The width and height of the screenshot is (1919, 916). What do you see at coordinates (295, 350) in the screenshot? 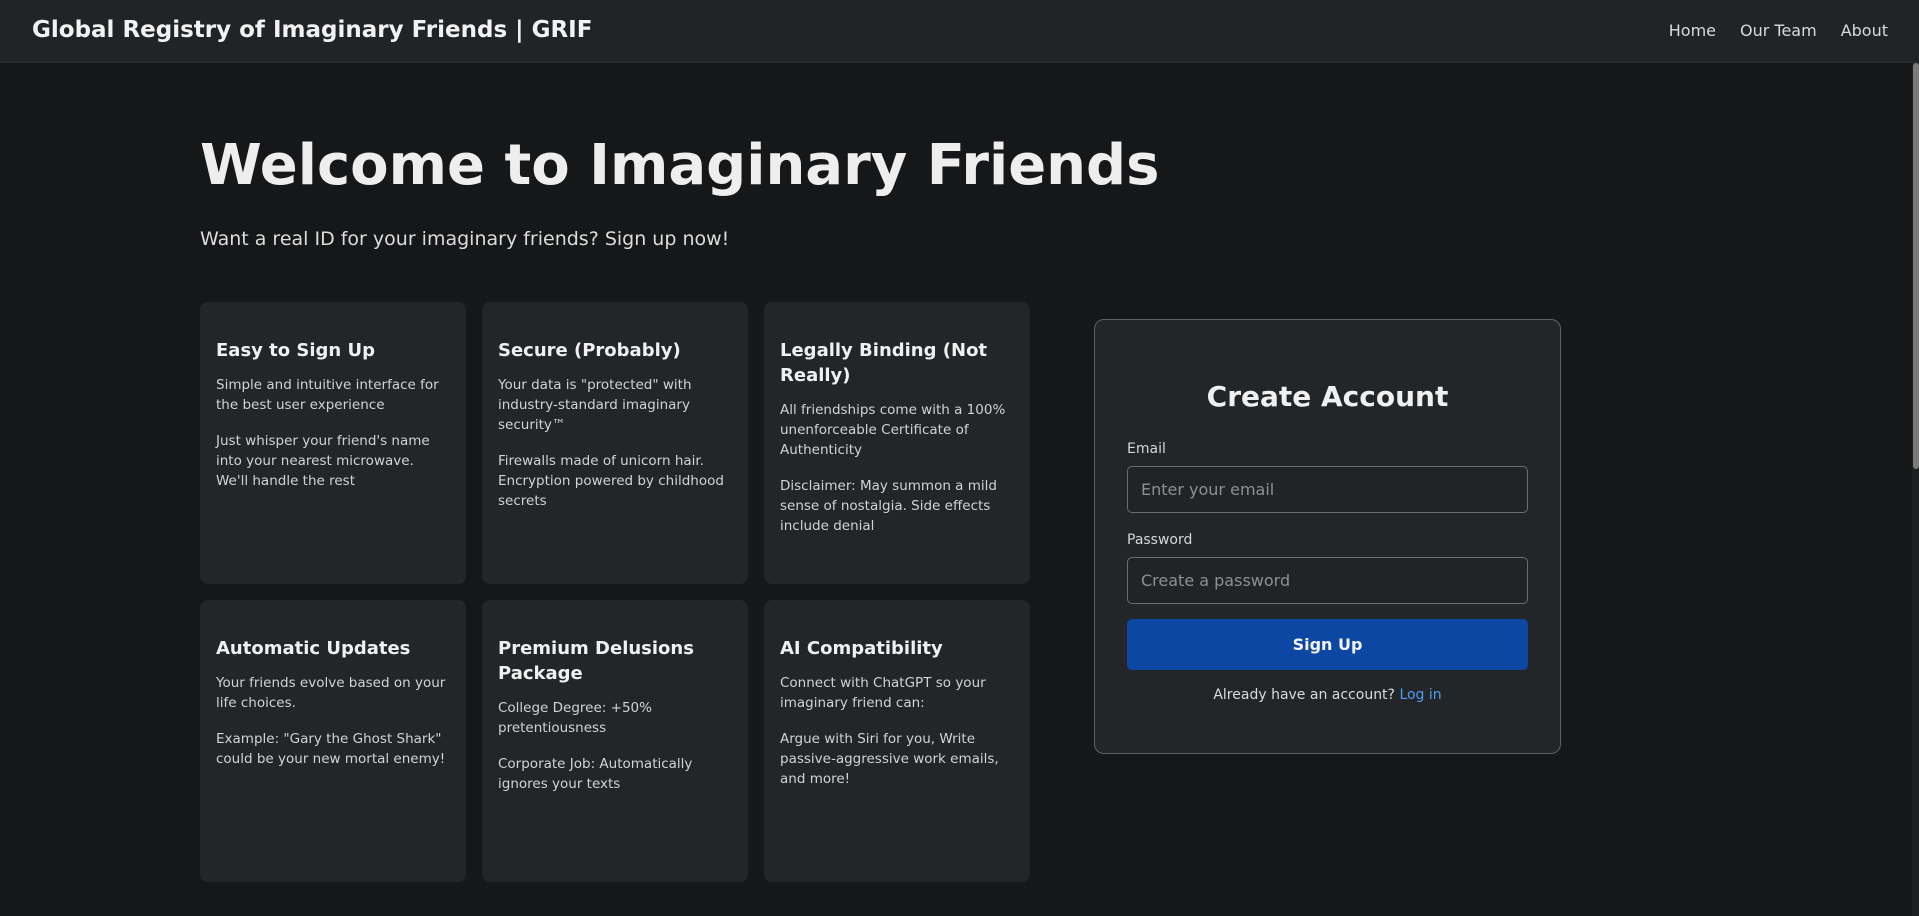
I see `feature-card-title: Easy to Sign Up` at bounding box center [295, 350].